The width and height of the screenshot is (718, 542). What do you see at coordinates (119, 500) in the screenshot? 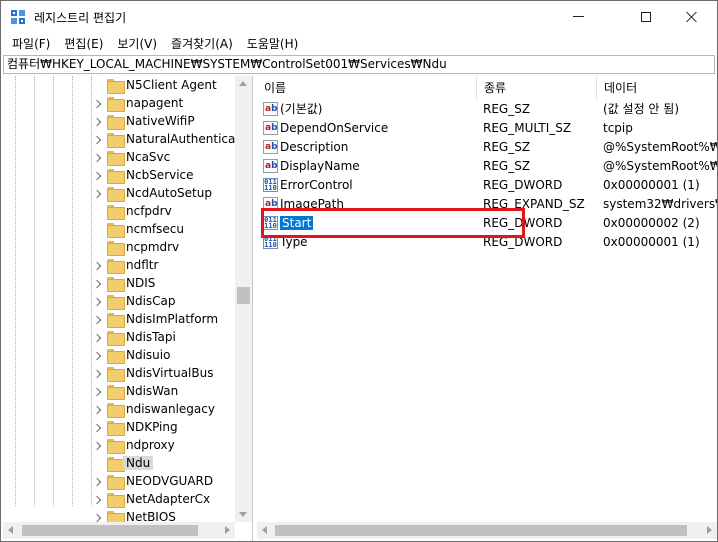
I see `tree-item: NetAdapterCx` at bounding box center [119, 500].